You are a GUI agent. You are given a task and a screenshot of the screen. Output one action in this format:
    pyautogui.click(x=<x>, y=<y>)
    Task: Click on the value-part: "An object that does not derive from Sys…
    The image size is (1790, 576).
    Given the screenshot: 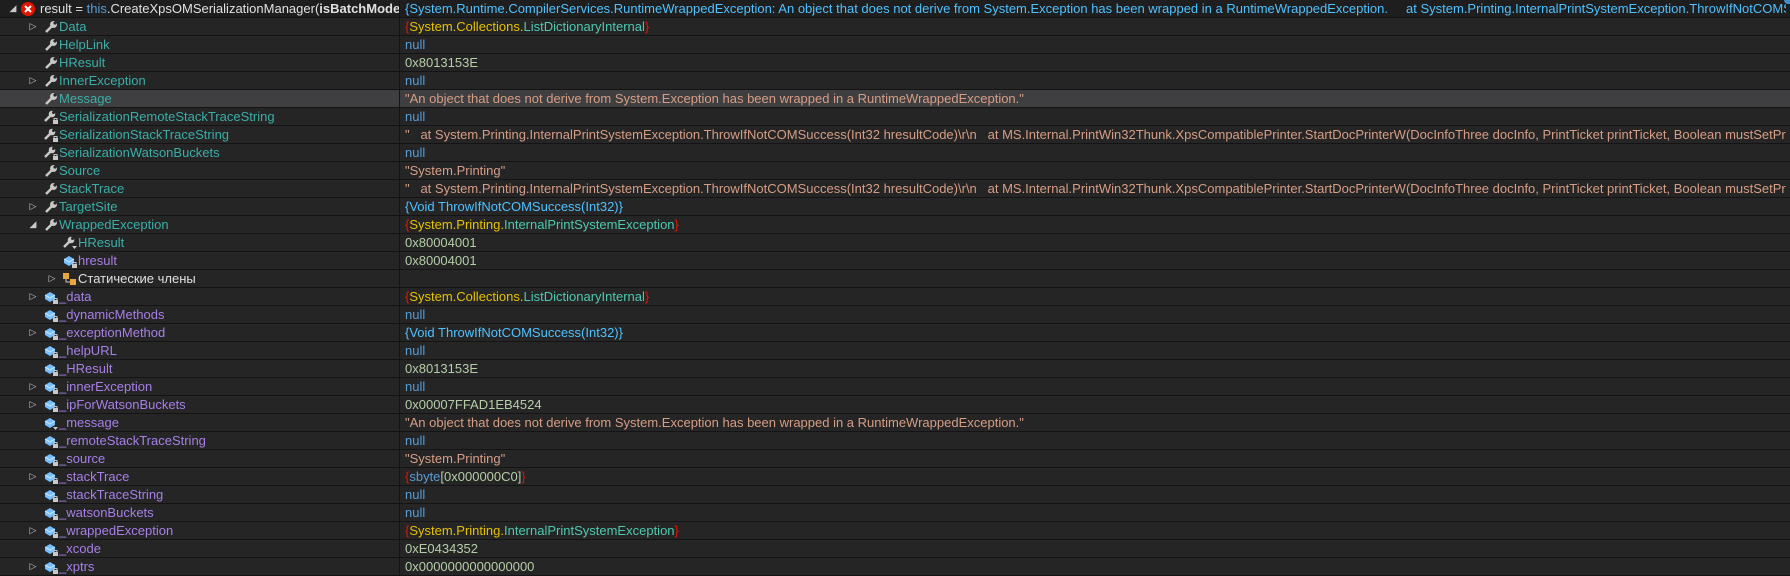 What is the action you would take?
    pyautogui.click(x=714, y=422)
    